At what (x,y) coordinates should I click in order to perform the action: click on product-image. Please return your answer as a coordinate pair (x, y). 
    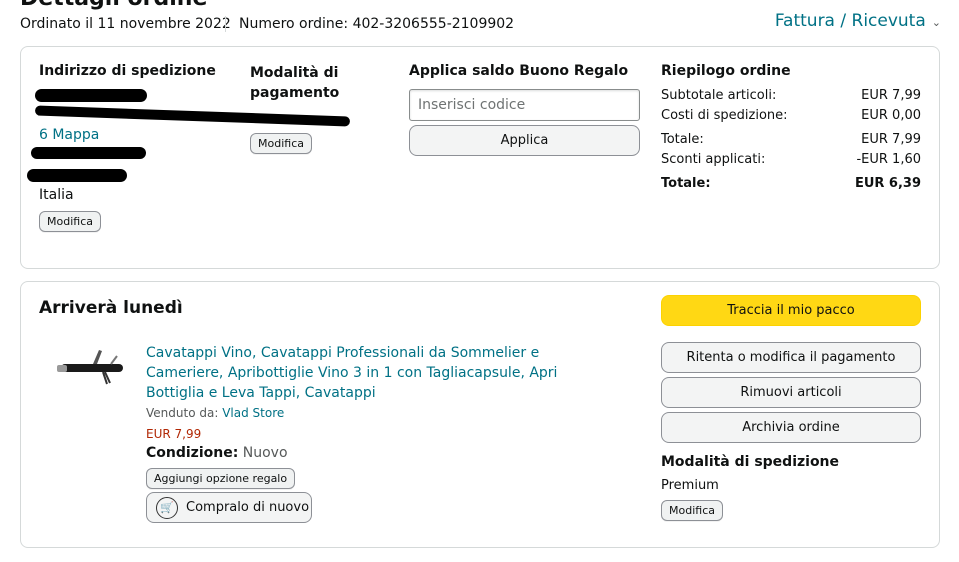
    Looking at the image, I should click on (91, 368).